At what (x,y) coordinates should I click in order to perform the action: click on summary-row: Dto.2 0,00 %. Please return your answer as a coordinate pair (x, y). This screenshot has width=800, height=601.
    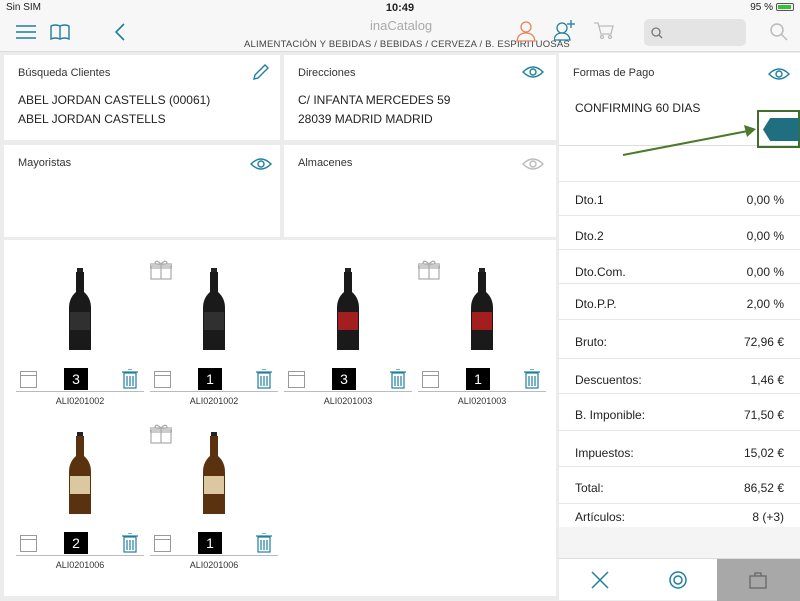
    Looking at the image, I should click on (679, 232).